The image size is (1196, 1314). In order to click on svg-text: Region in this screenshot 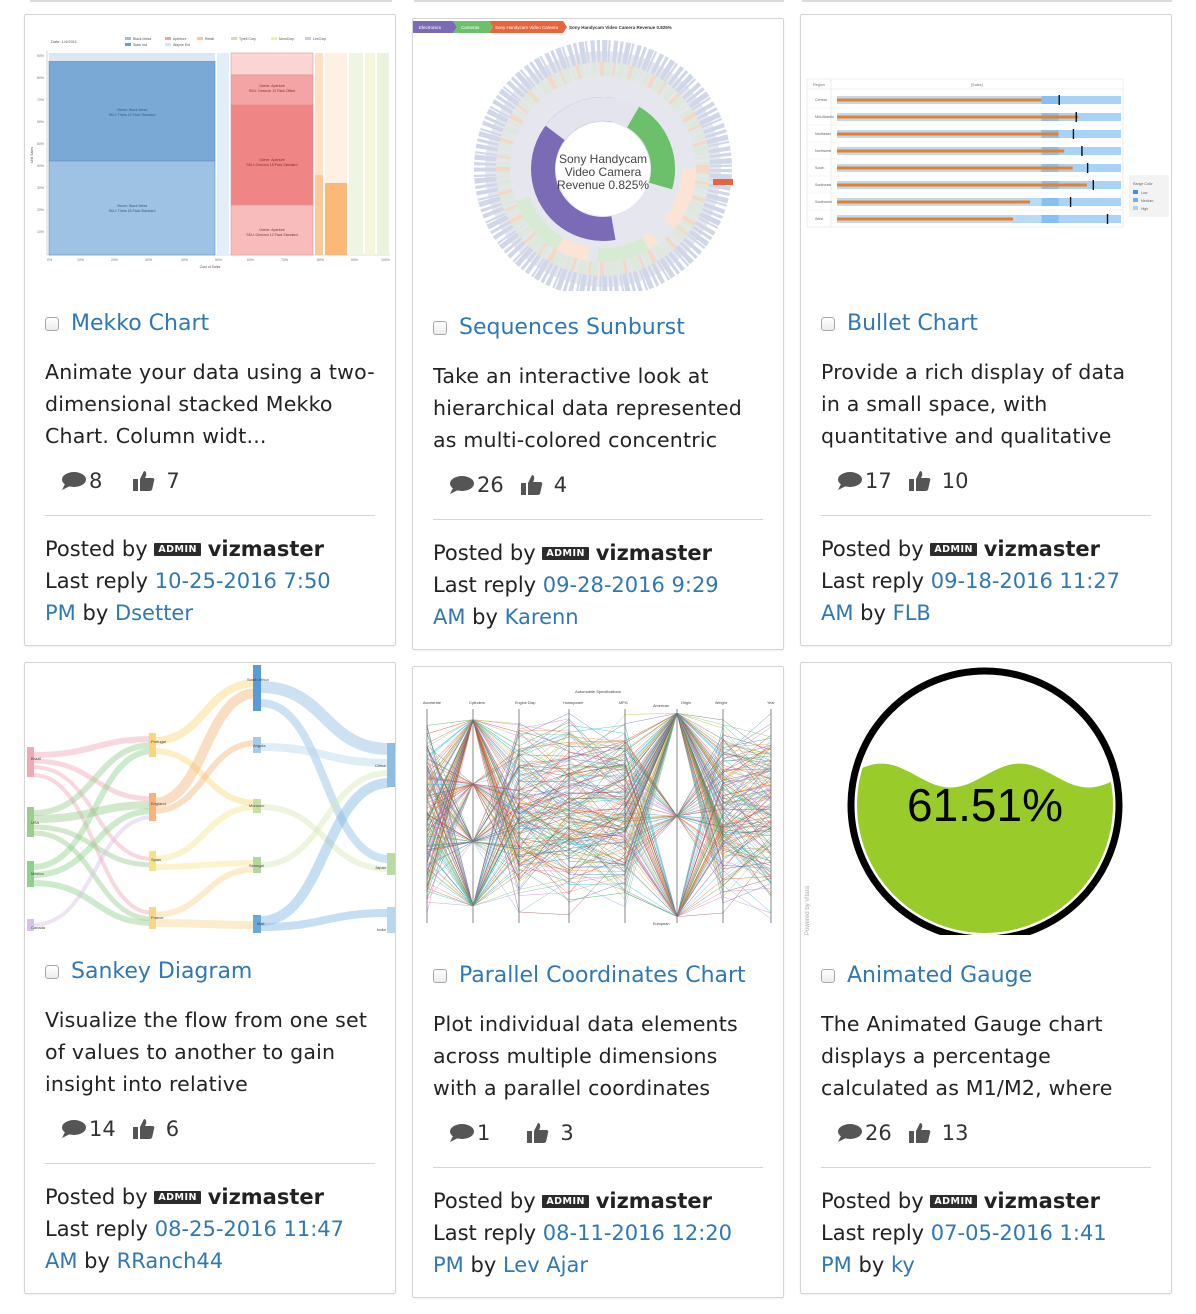, I will do `click(819, 85)`.